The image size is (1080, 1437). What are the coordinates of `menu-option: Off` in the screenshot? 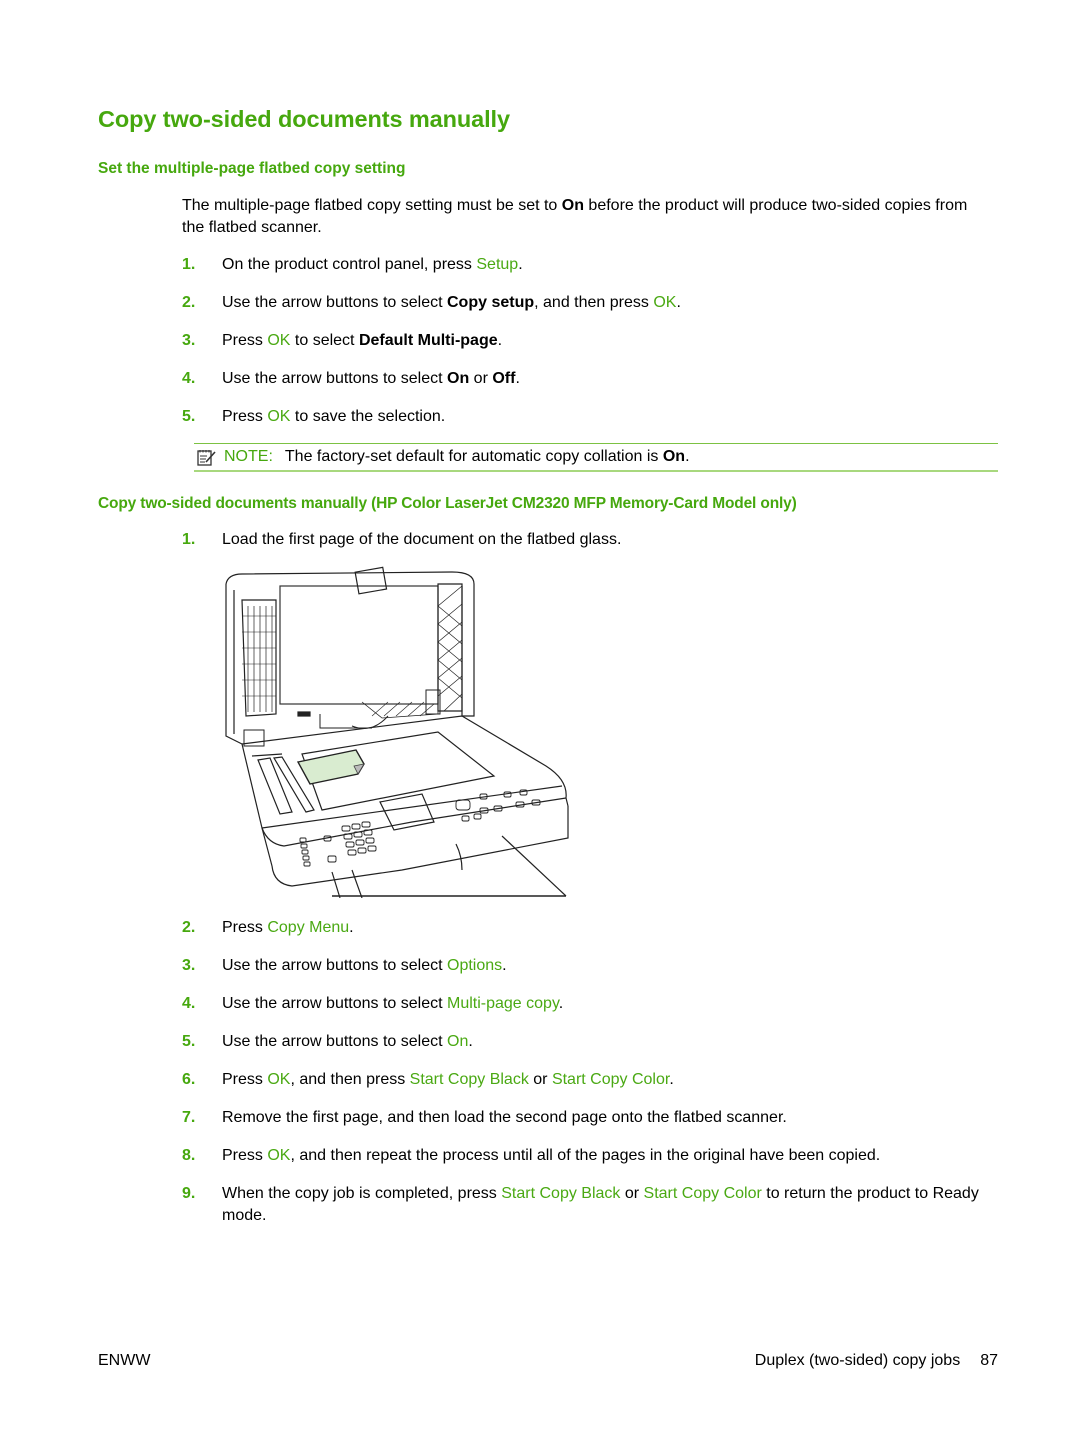 It's located at (504, 378).